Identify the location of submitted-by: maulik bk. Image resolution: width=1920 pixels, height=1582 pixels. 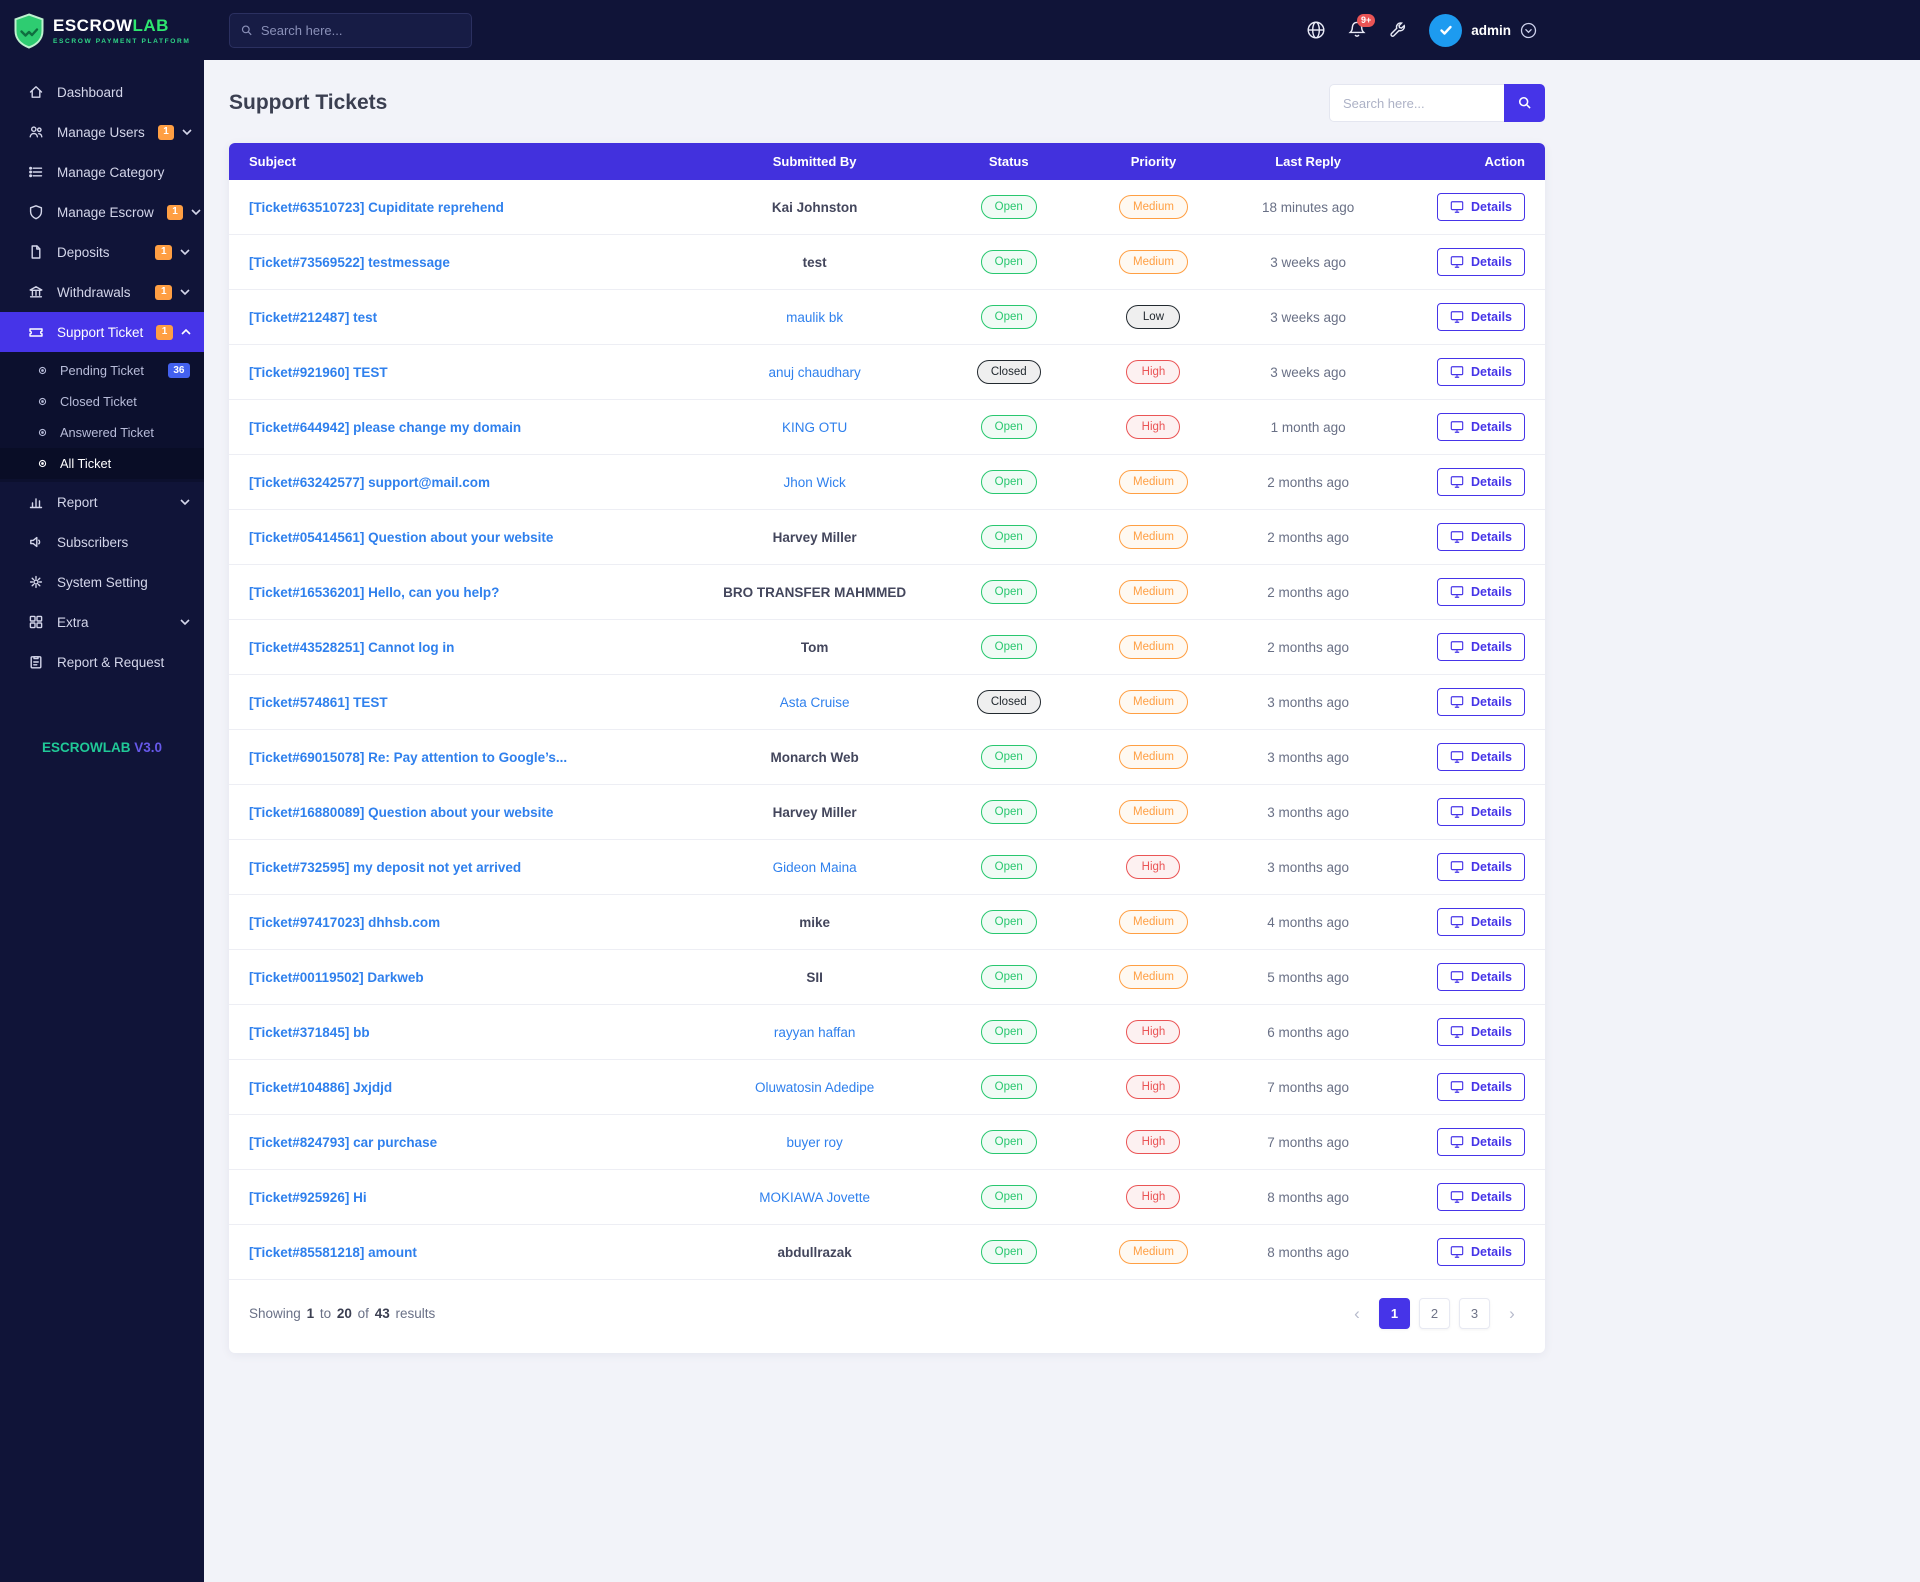
(814, 317).